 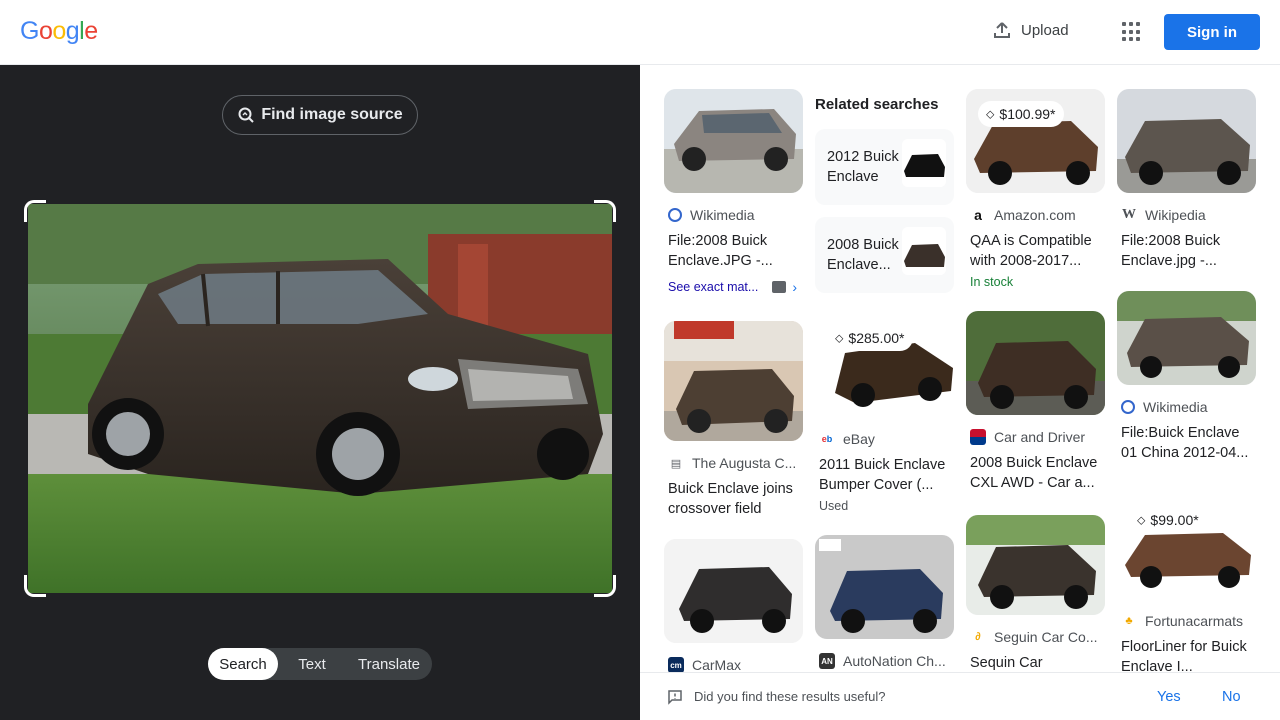 I want to click on feedback-icon, so click(x=675, y=697).